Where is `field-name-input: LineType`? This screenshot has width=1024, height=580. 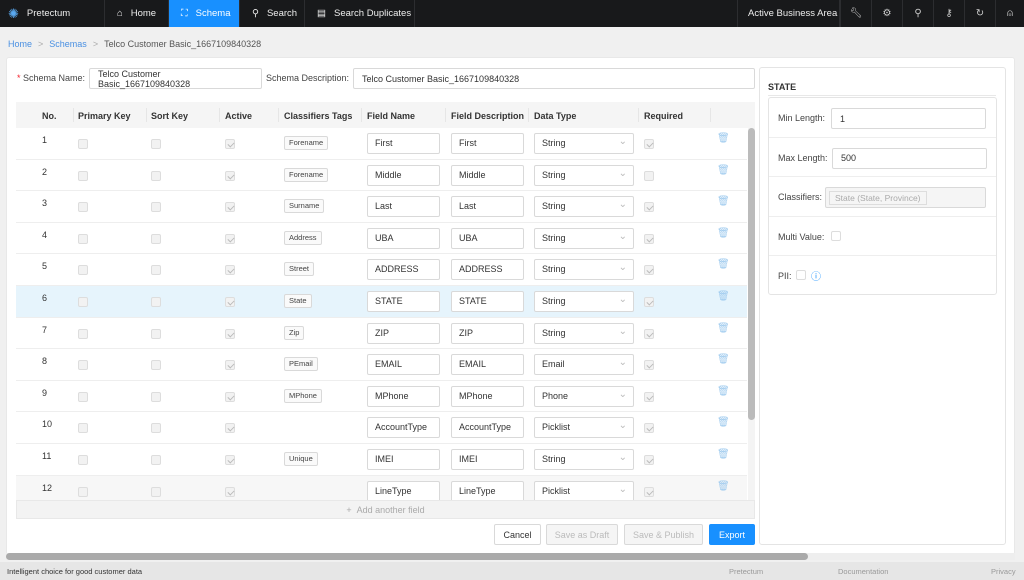
field-name-input: LineType is located at coordinates (403, 490).